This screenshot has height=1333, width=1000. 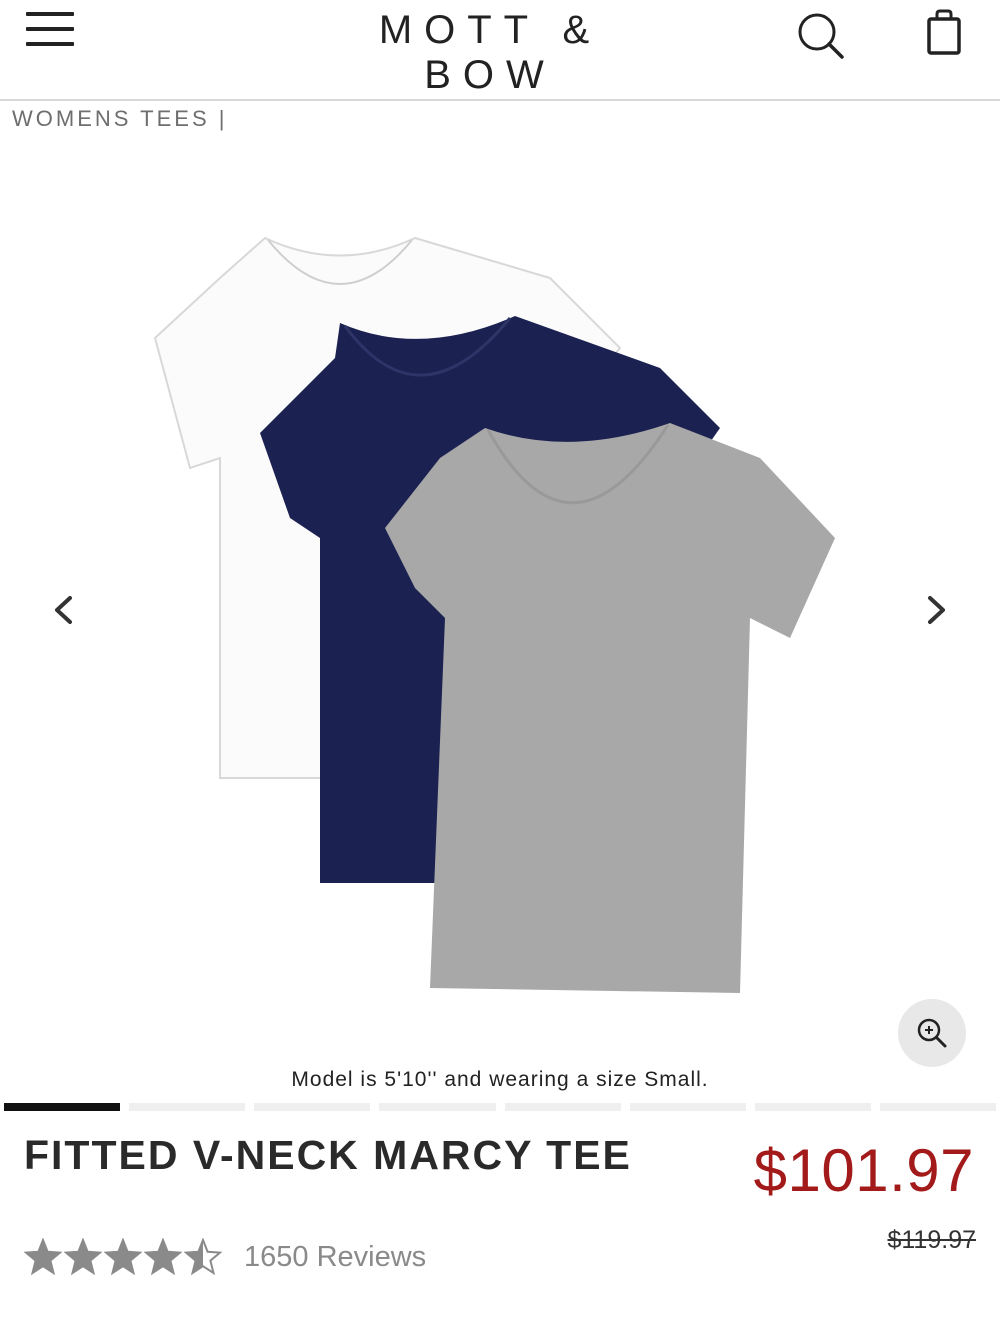 I want to click on review-count-link: 1650 Reviews, so click(x=335, y=1257).